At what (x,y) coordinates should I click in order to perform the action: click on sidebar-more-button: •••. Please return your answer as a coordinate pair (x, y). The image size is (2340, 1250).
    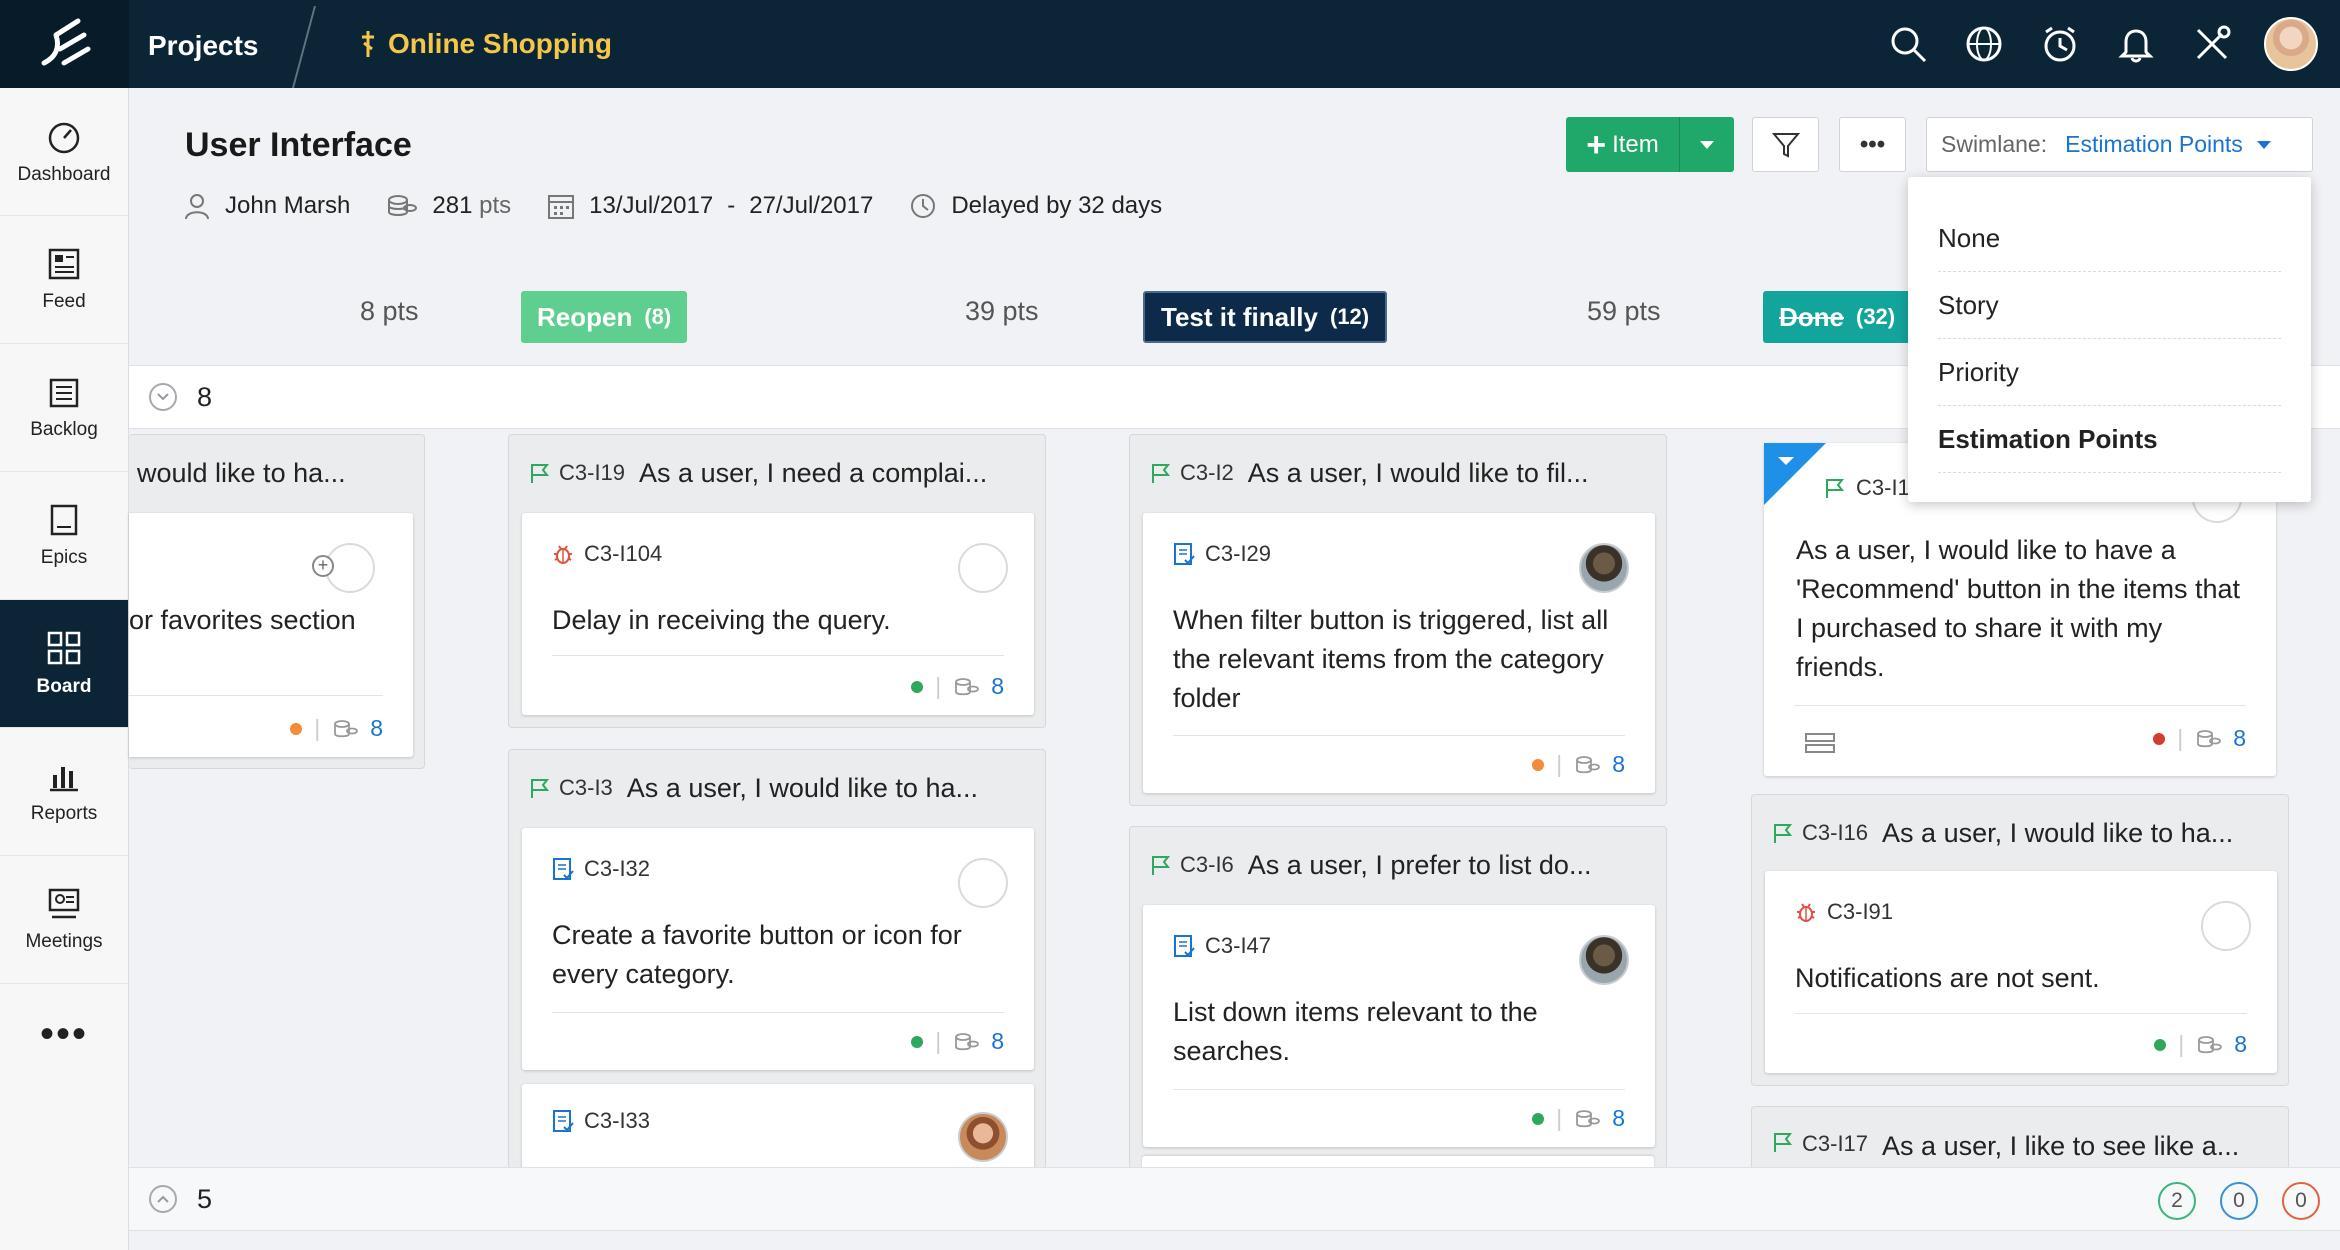
    Looking at the image, I should click on (64, 1034).